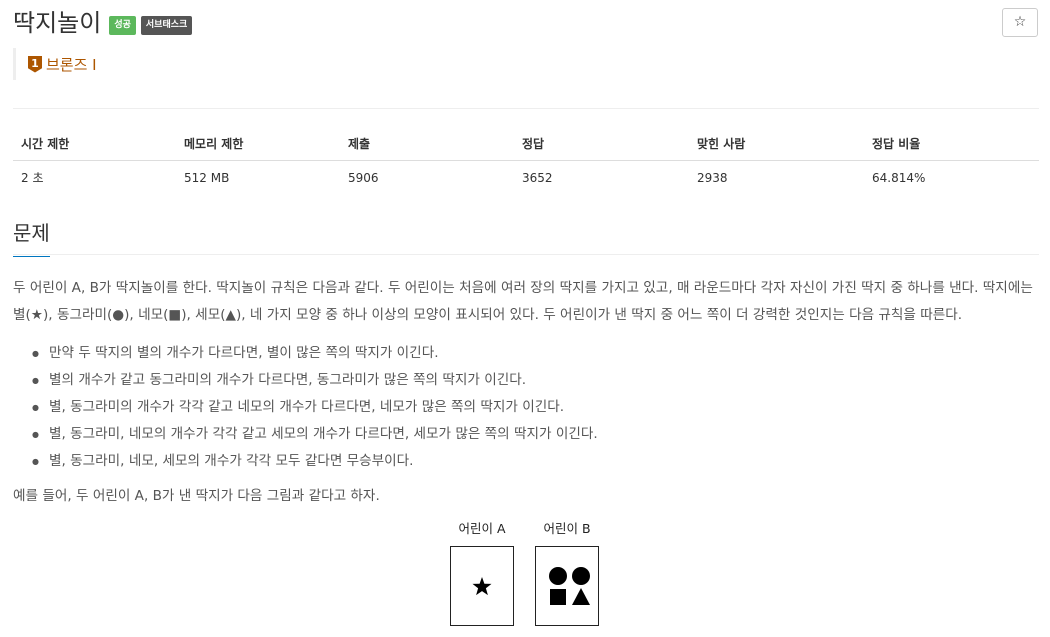 The height and width of the screenshot is (637, 1050). I want to click on card-a, so click(482, 586).